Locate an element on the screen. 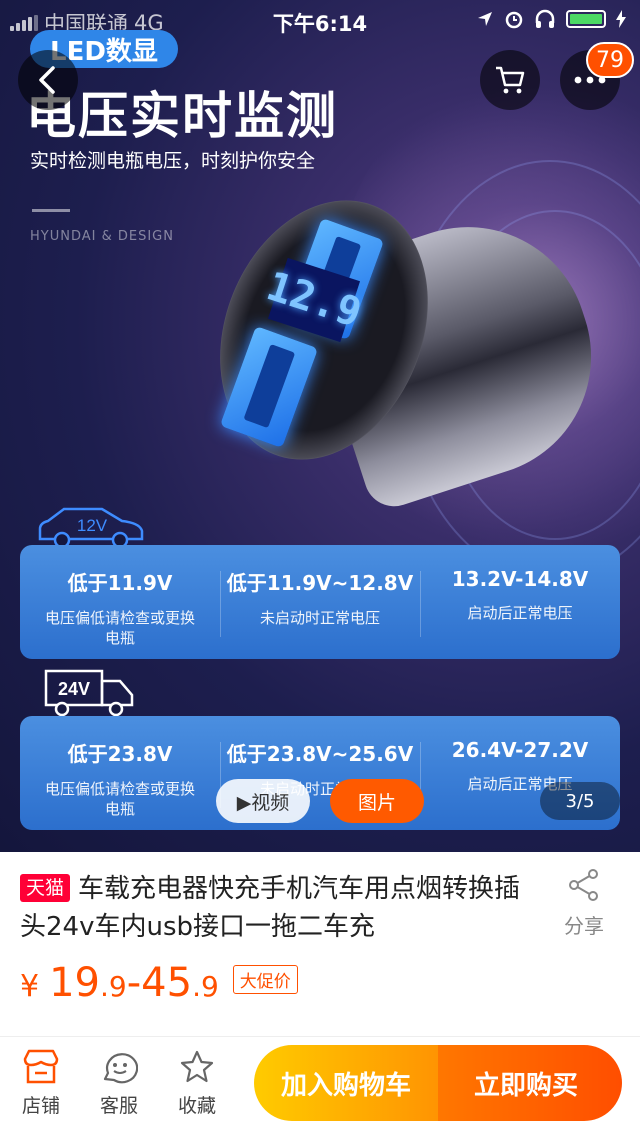  service-label: 客服 is located at coordinates (118, 1106).